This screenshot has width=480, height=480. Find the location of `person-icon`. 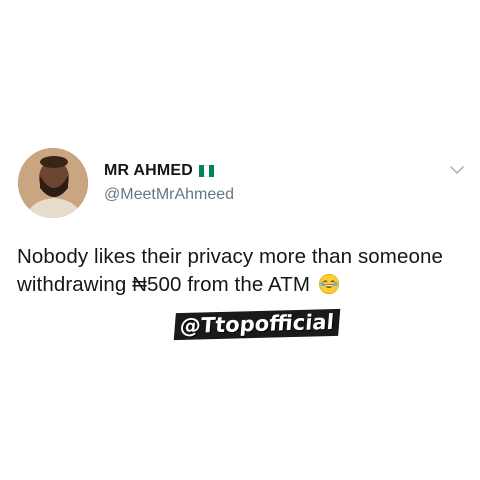

person-icon is located at coordinates (53, 183).